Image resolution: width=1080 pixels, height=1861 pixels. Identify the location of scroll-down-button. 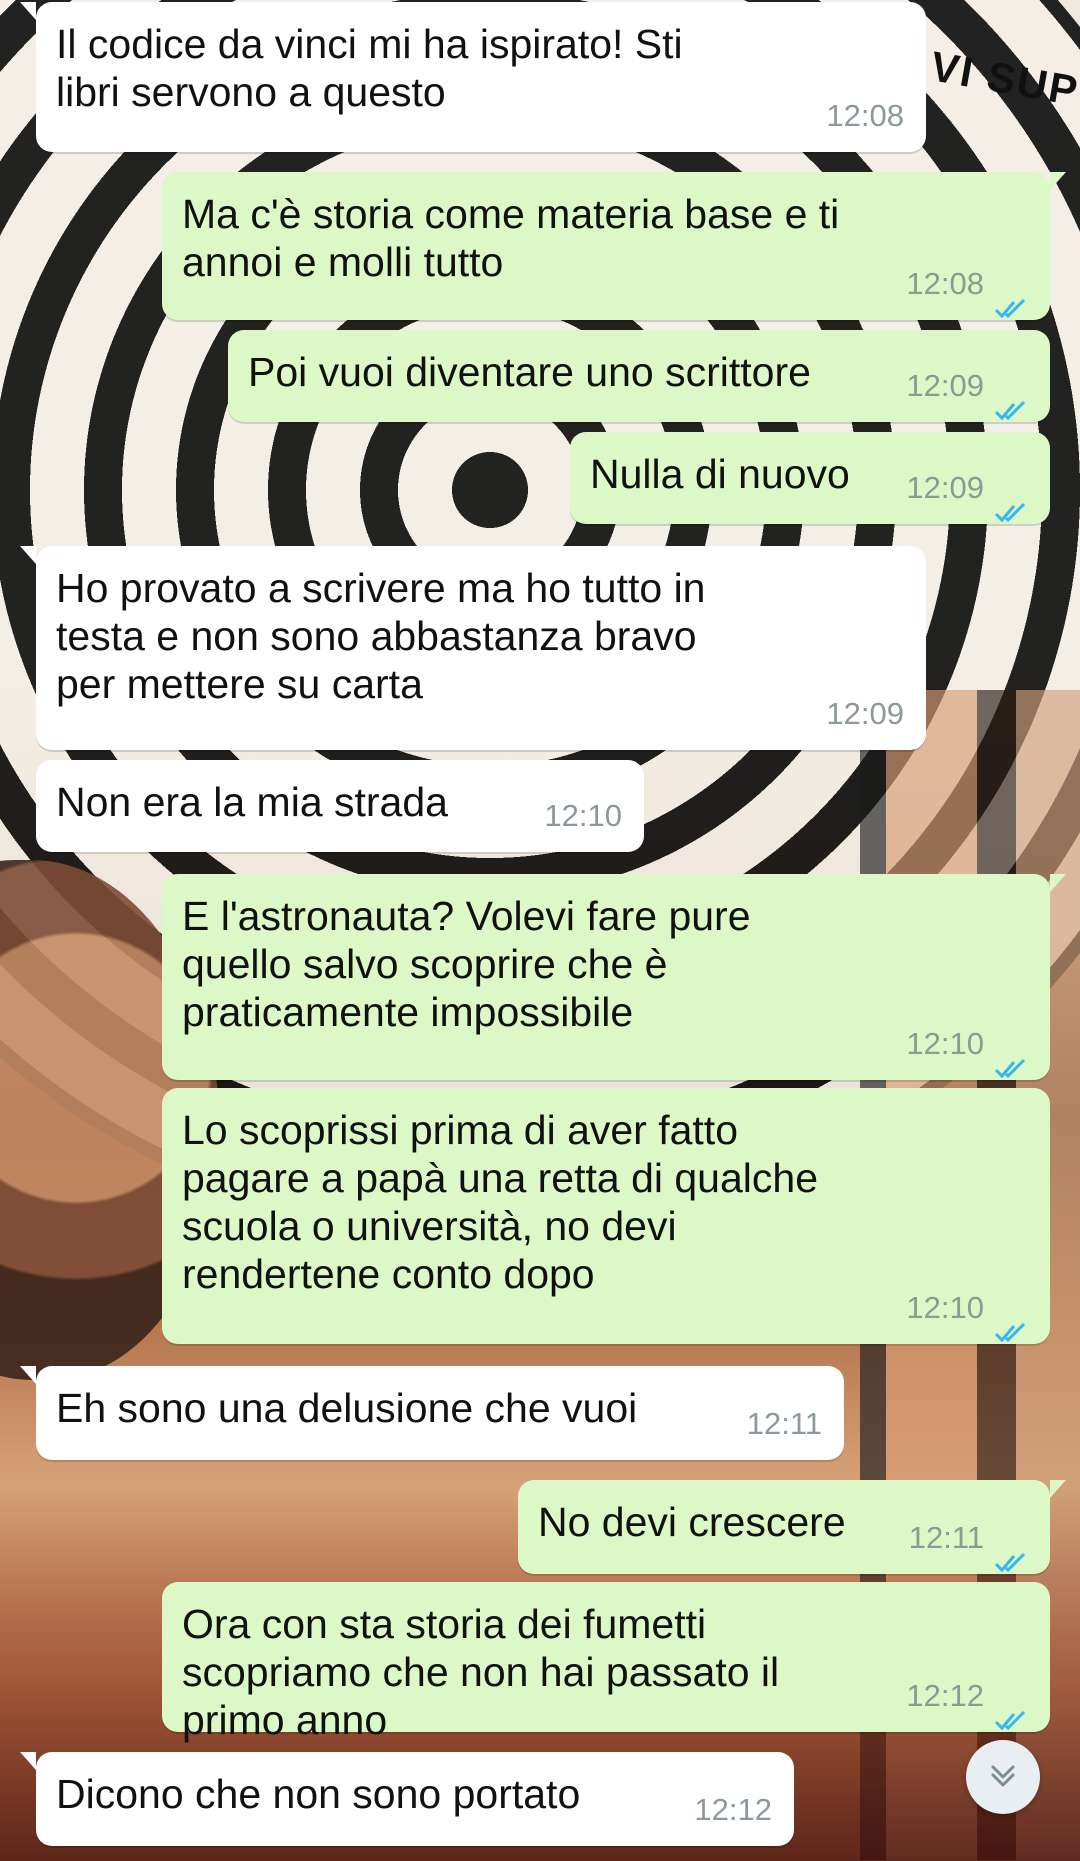
(1003, 1777).